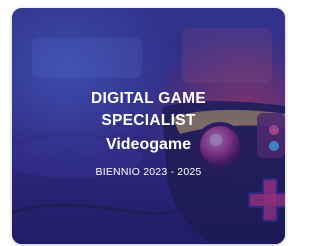  Describe the element at coordinates (148, 120) in the screenshot. I see `course-title-line2: SPECIALIST` at that location.